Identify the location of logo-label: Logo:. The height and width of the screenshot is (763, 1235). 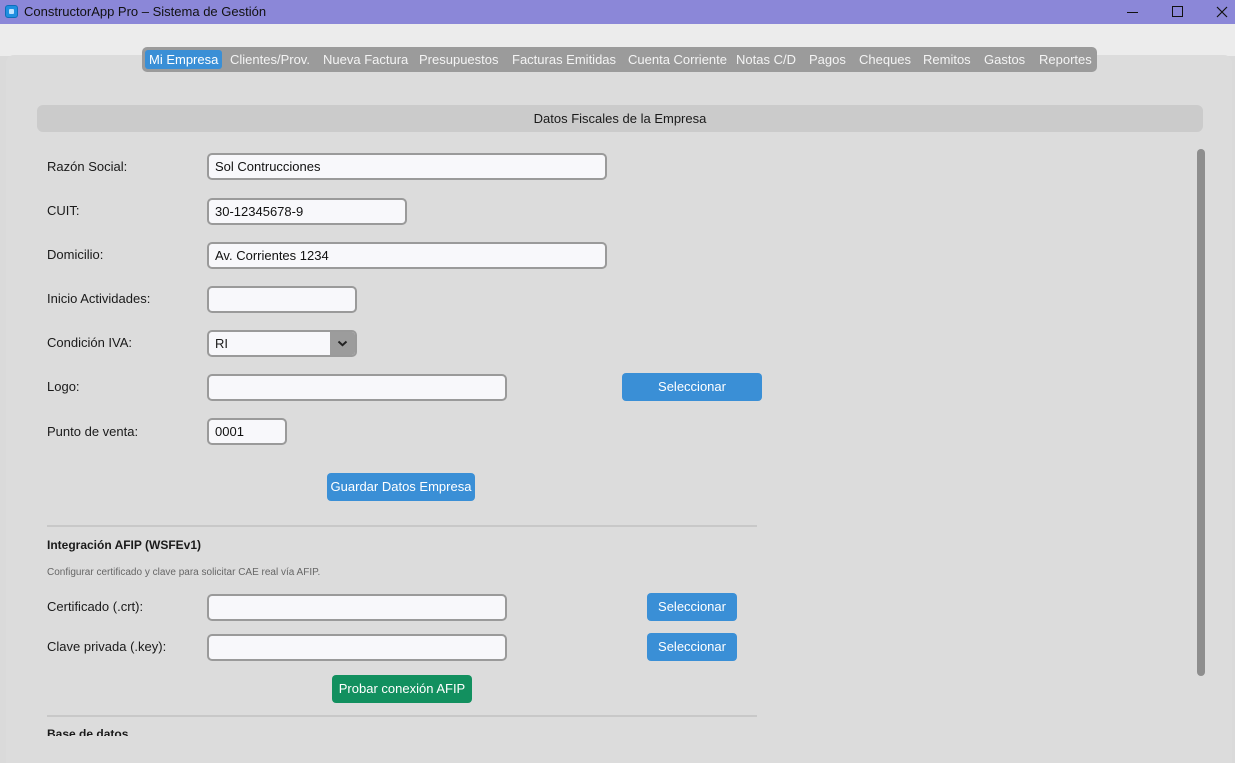
(63, 386).